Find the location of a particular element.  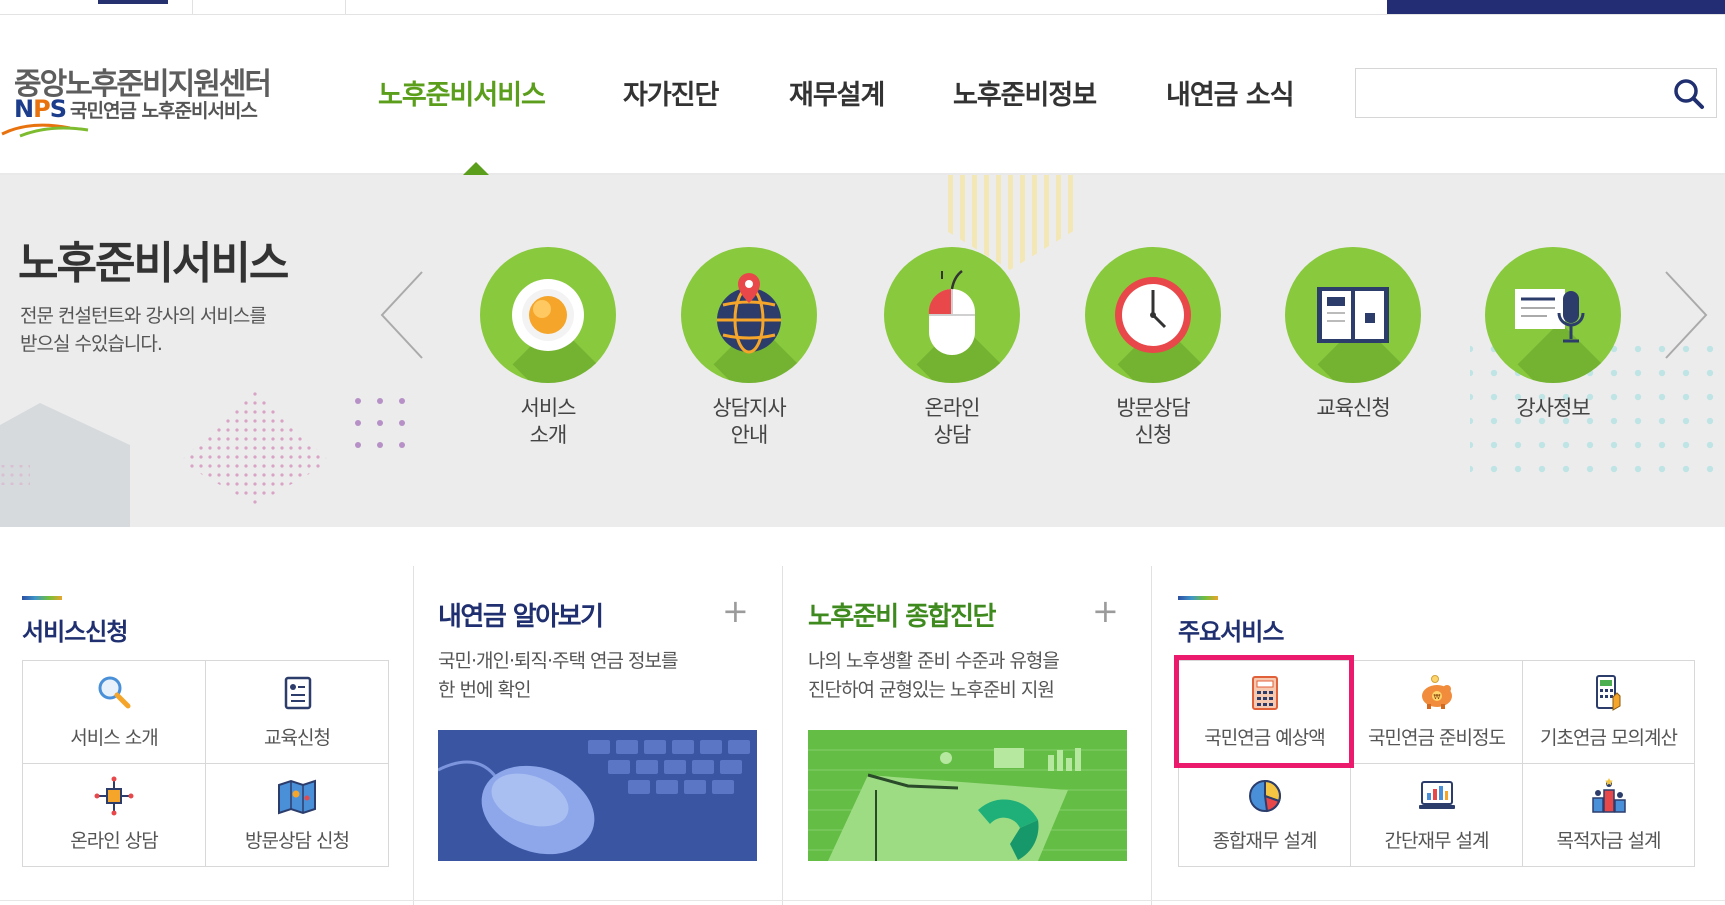

basic-pension-simulation-button: 기초연금 모의계산 is located at coordinates (1609, 712).